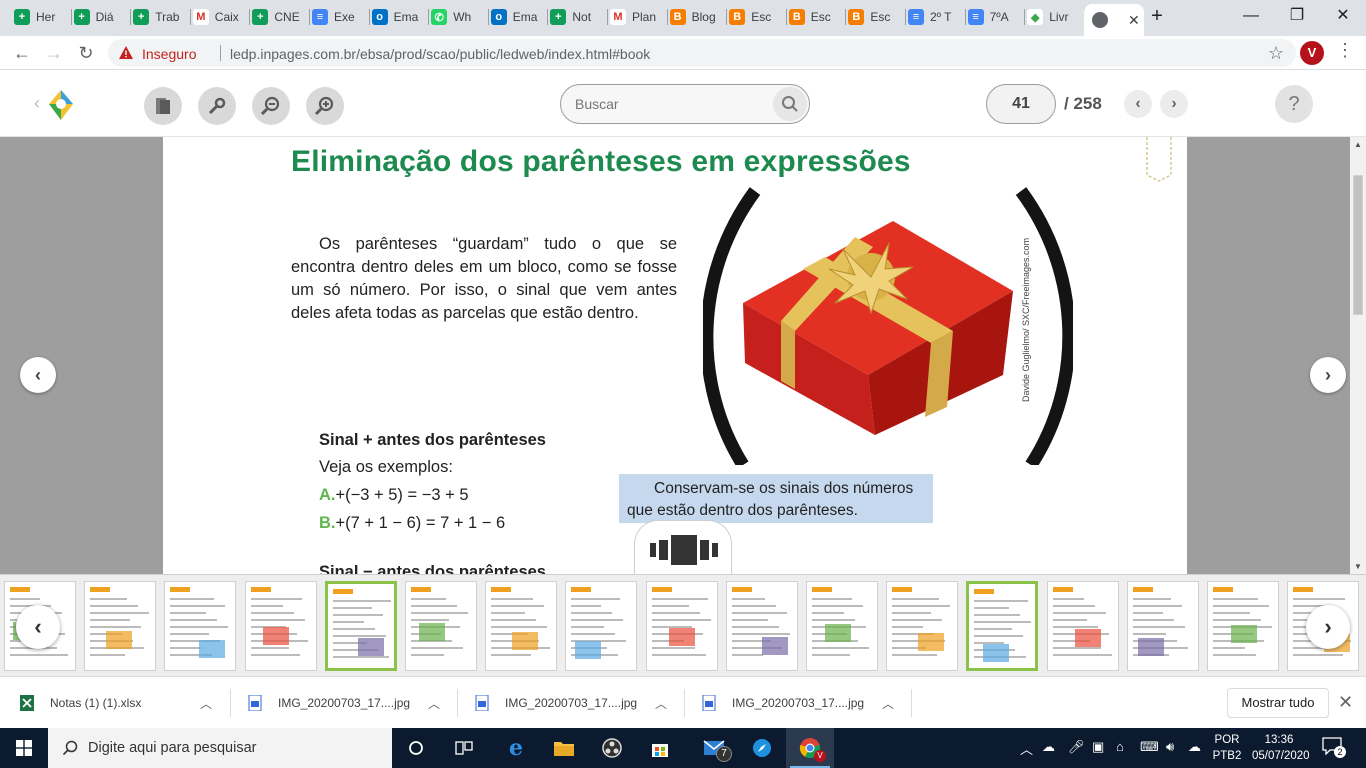 This screenshot has width=1366, height=768. What do you see at coordinates (1114, 20) in the screenshot?
I see `tab-active-ledp: ✕` at bounding box center [1114, 20].